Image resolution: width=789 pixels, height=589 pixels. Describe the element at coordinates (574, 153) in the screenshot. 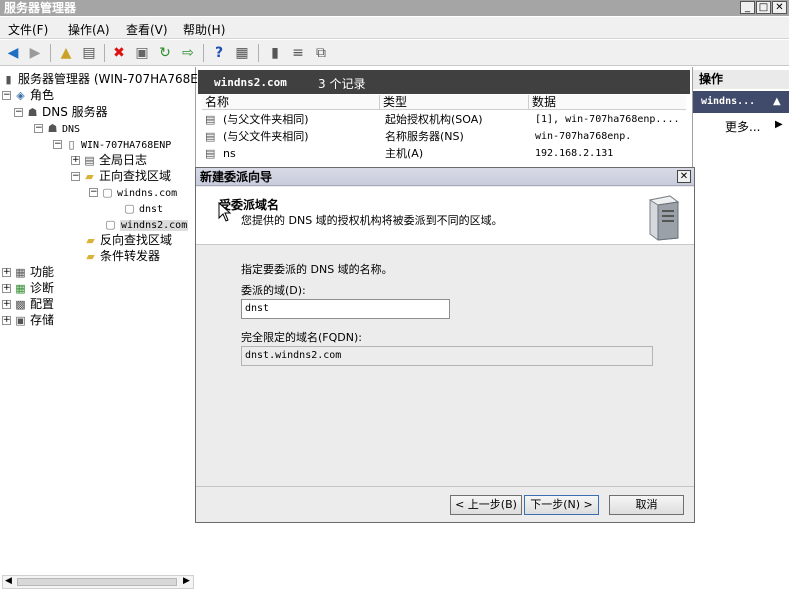

I see `record-data: 192.168.2.131` at that location.